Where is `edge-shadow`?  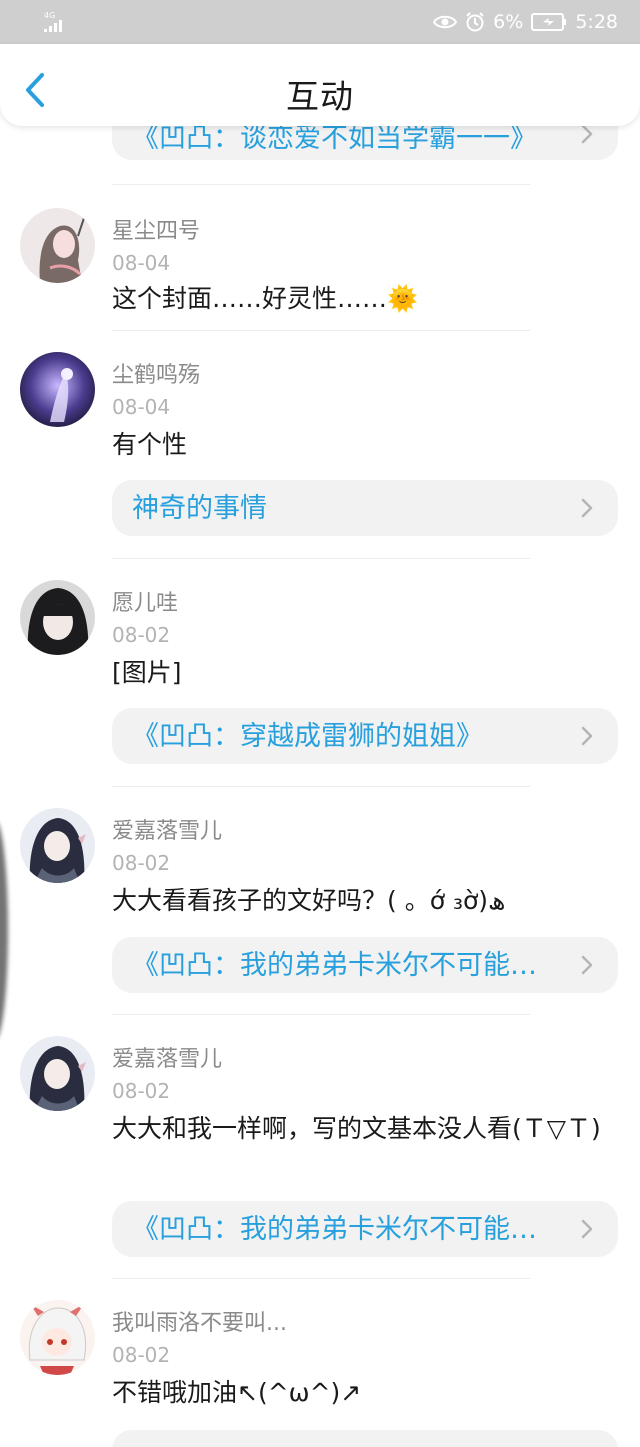 edge-shadow is located at coordinates (4, 930).